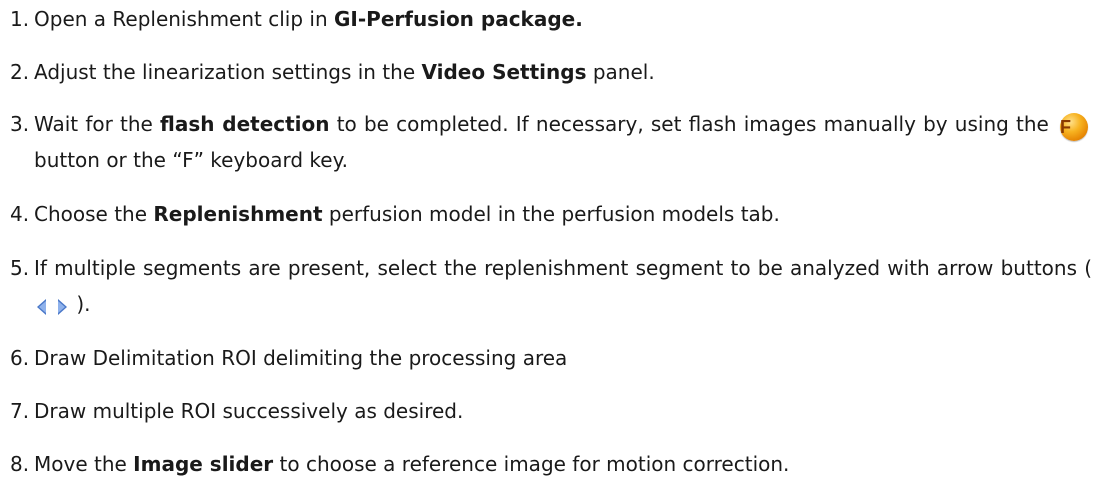 The height and width of the screenshot is (482, 1102). What do you see at coordinates (620, 72) in the screenshot?
I see `step-text-segment: panel.` at bounding box center [620, 72].